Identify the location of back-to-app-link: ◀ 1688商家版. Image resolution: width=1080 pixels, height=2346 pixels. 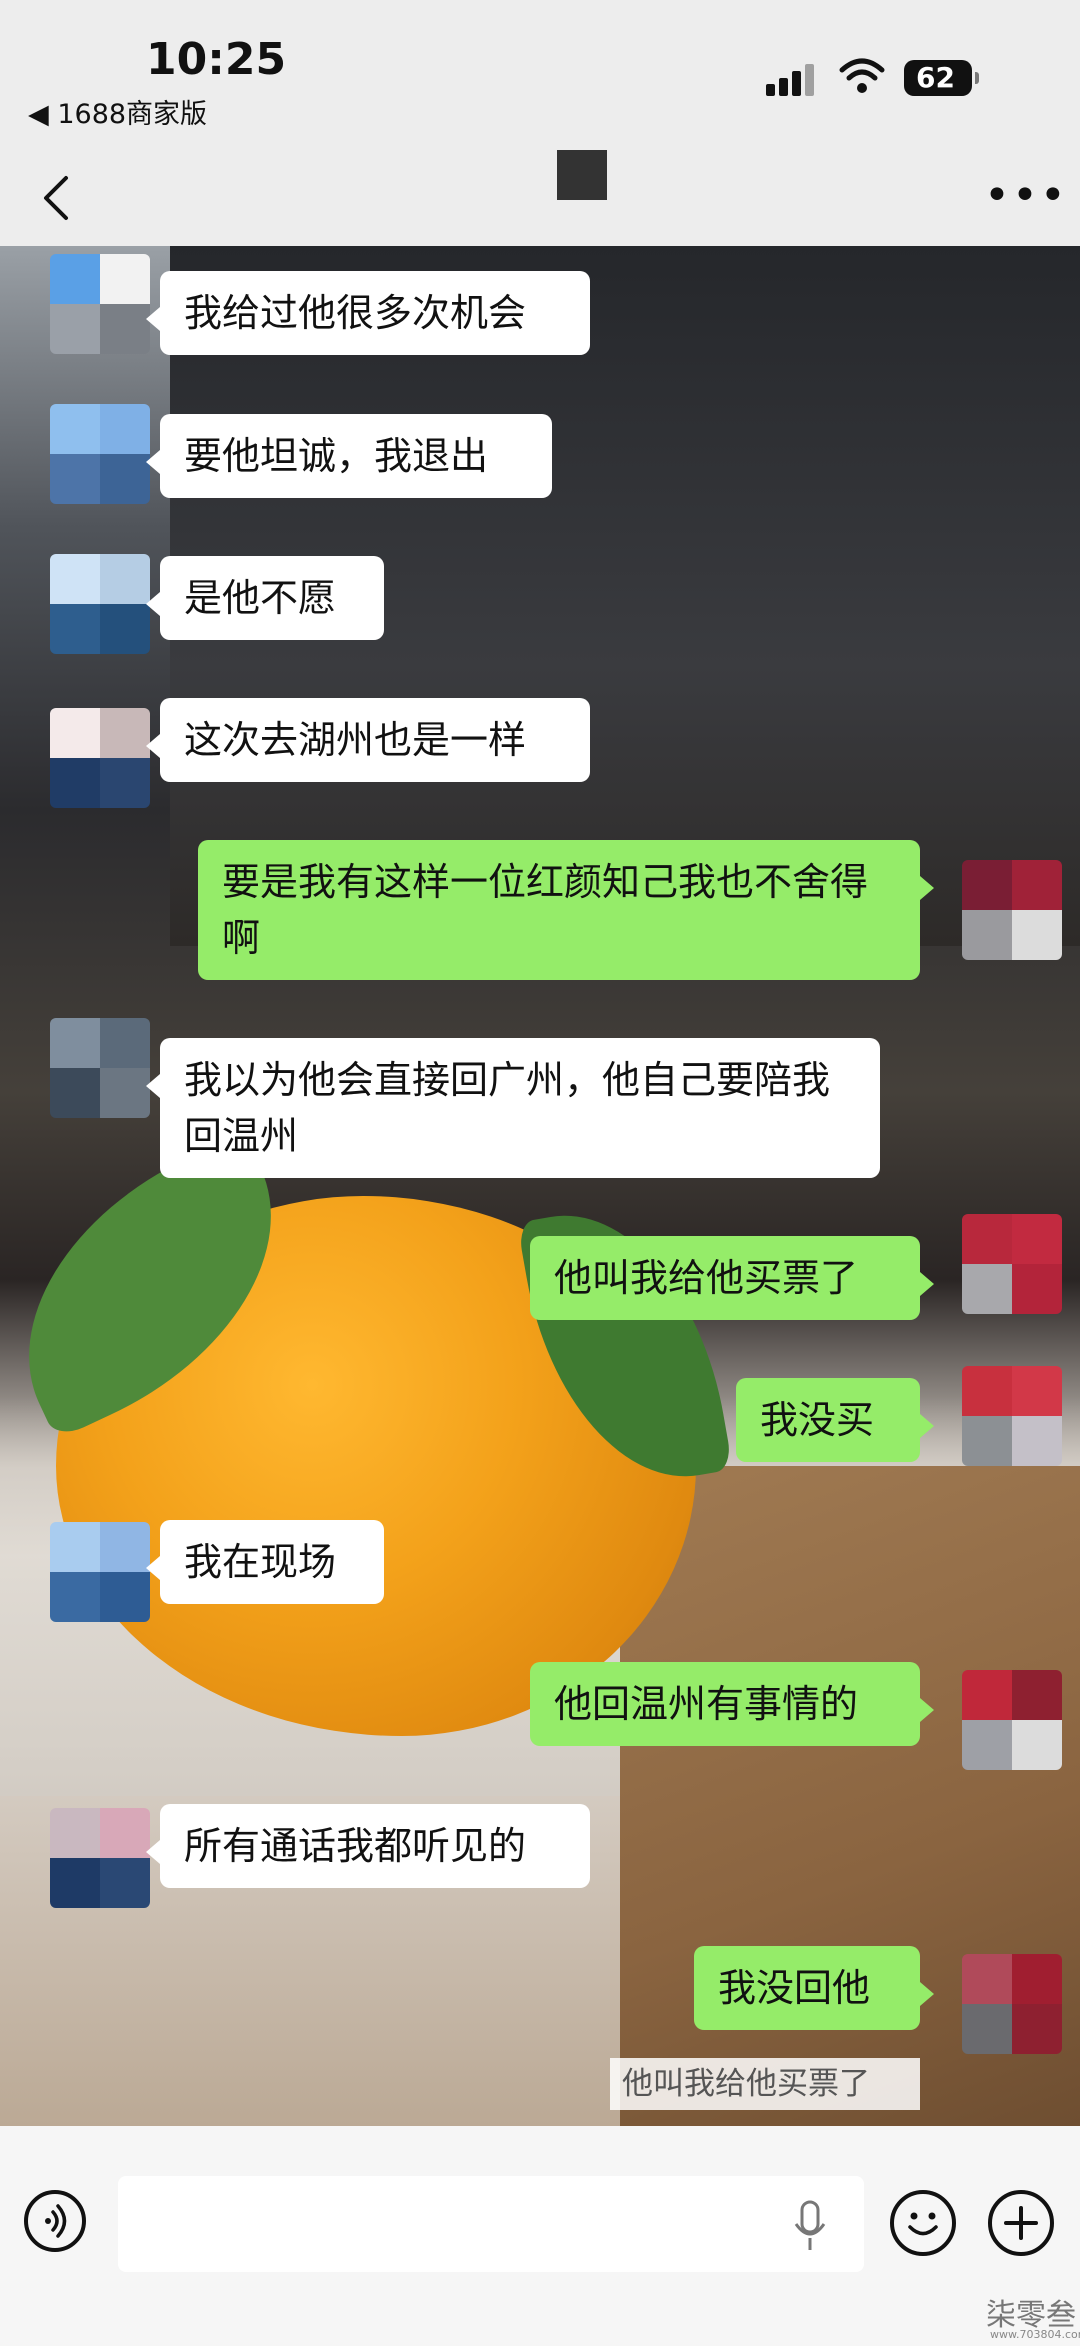
(117, 111).